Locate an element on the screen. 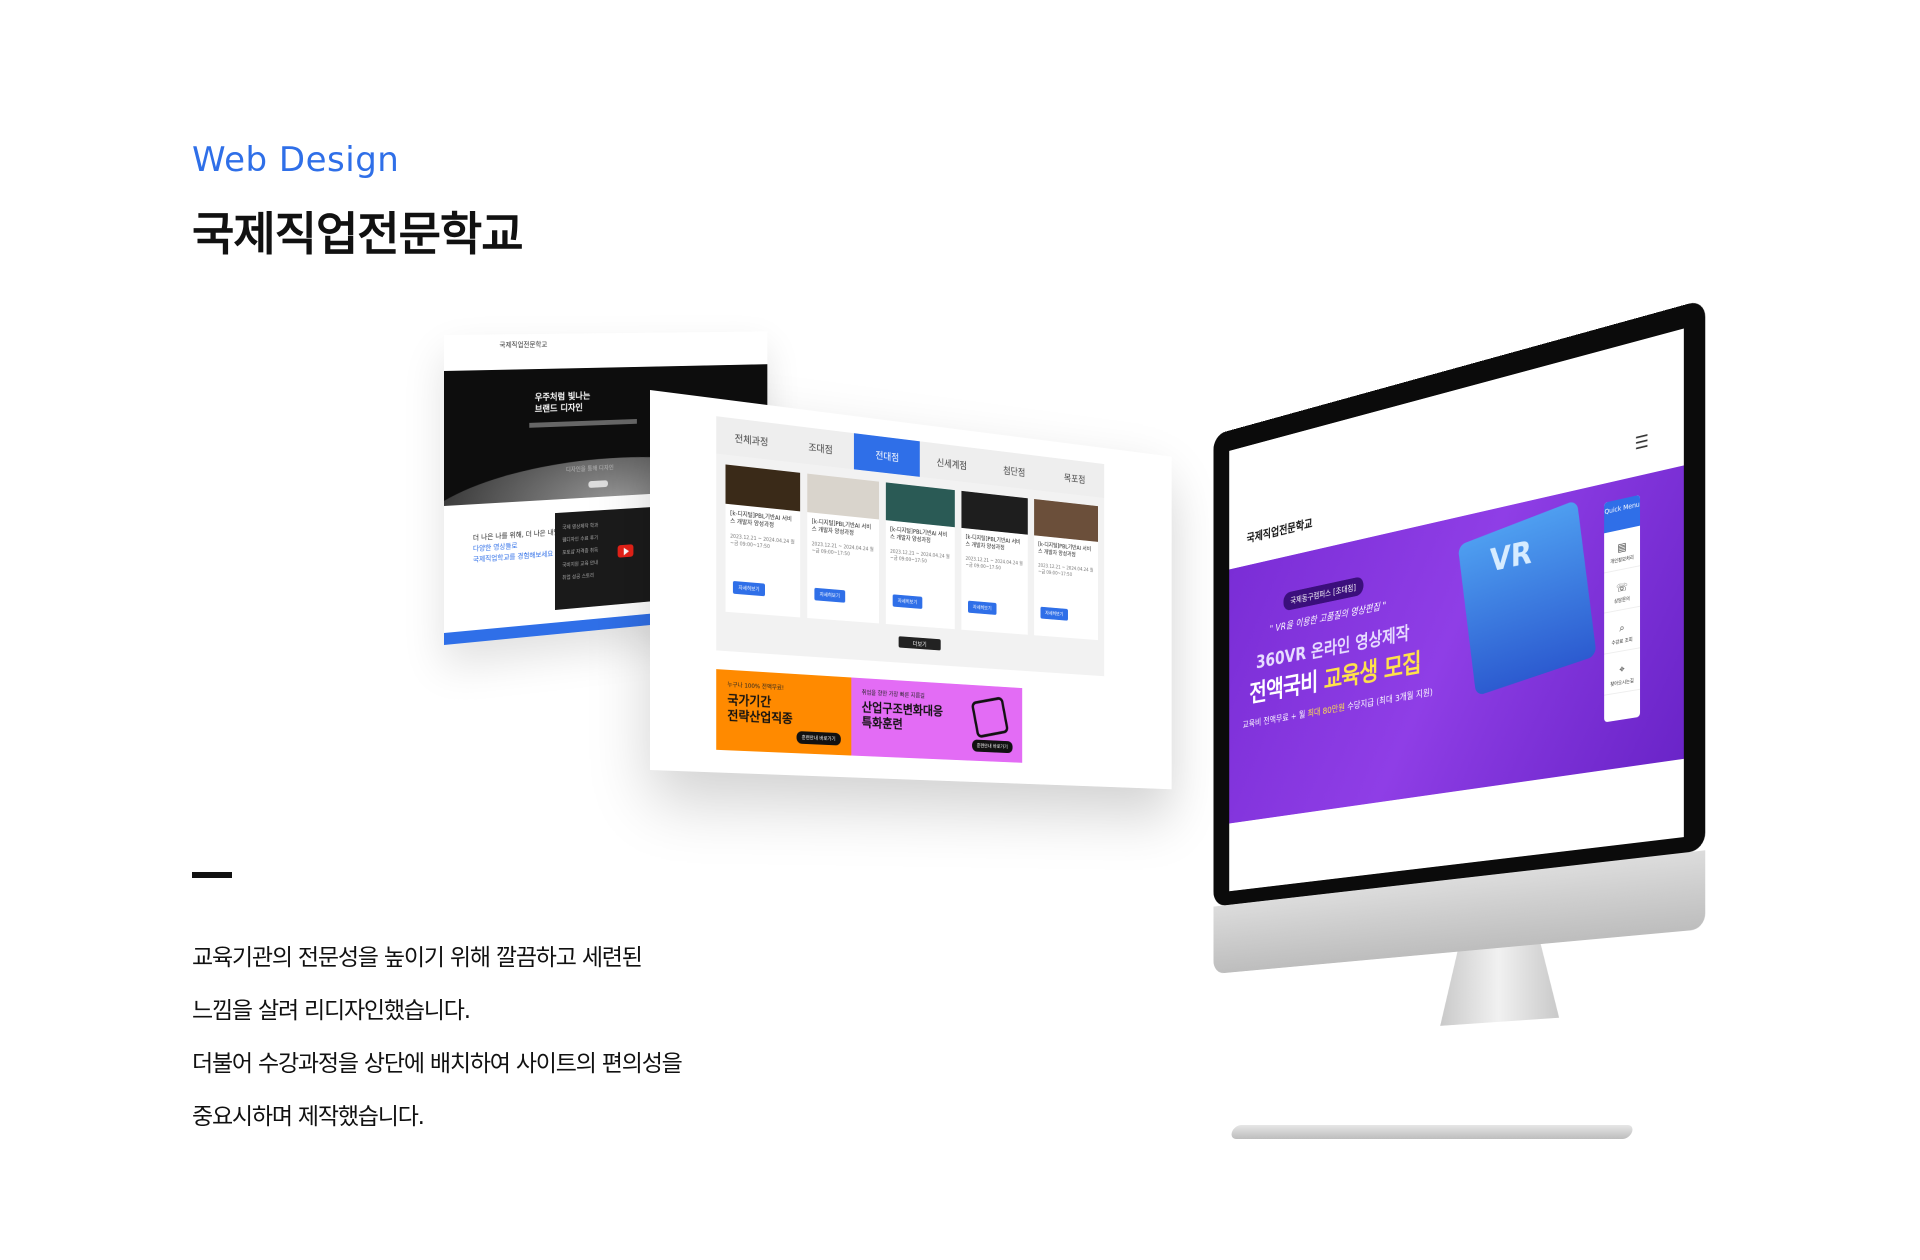 This screenshot has width=1920, height=1260. quick-menu-label: 개인정보처리 is located at coordinates (1622, 560).